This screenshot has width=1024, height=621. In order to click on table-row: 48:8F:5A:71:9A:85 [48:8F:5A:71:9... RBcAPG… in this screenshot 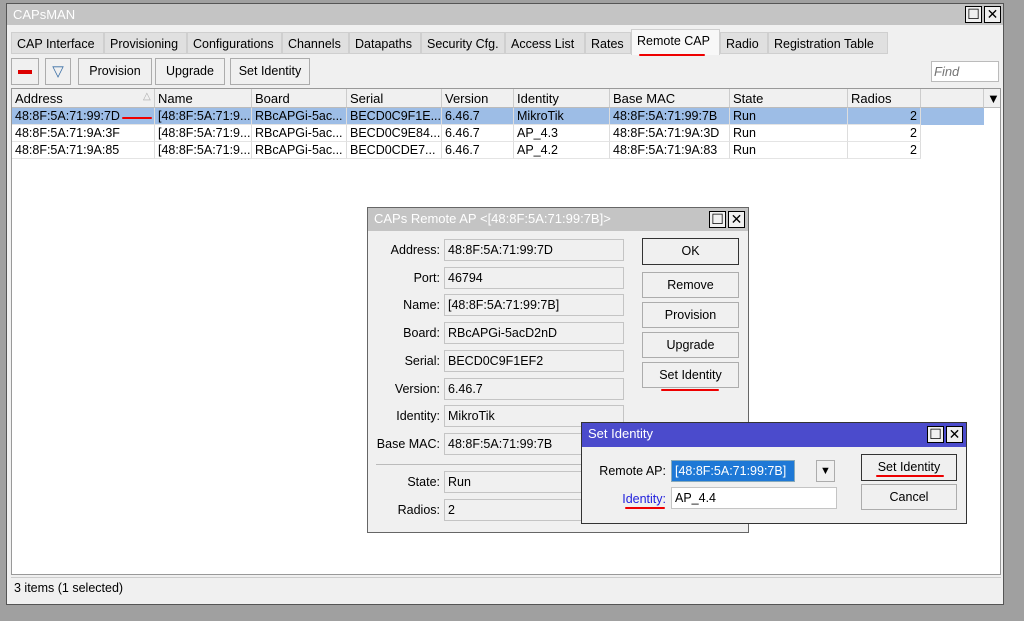, I will do `click(498, 150)`.